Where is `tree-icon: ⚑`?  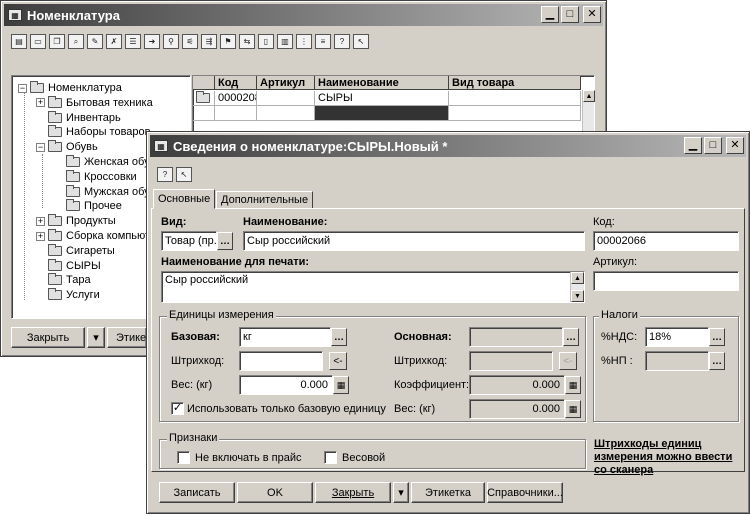 tree-icon: ⚑ is located at coordinates (228, 41).